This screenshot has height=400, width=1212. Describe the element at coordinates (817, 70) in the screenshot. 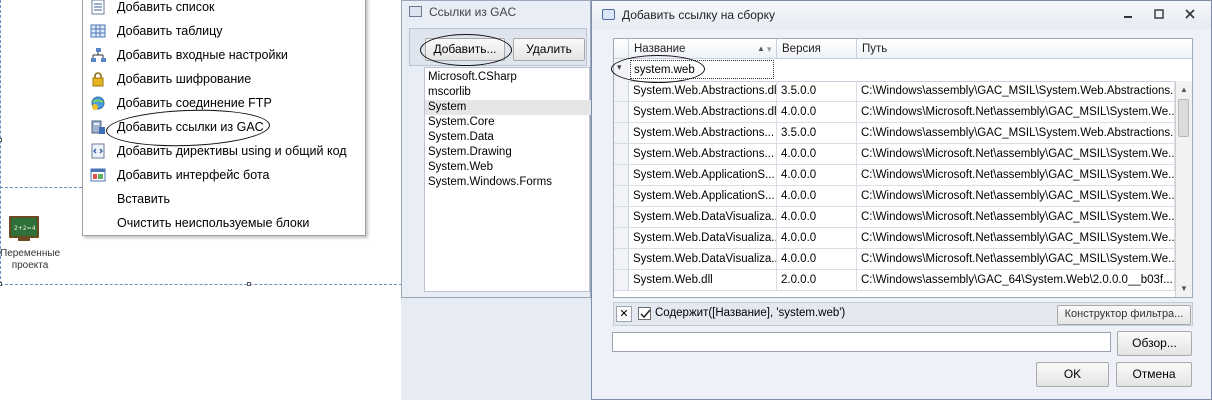

I see `version-filter-cell` at that location.